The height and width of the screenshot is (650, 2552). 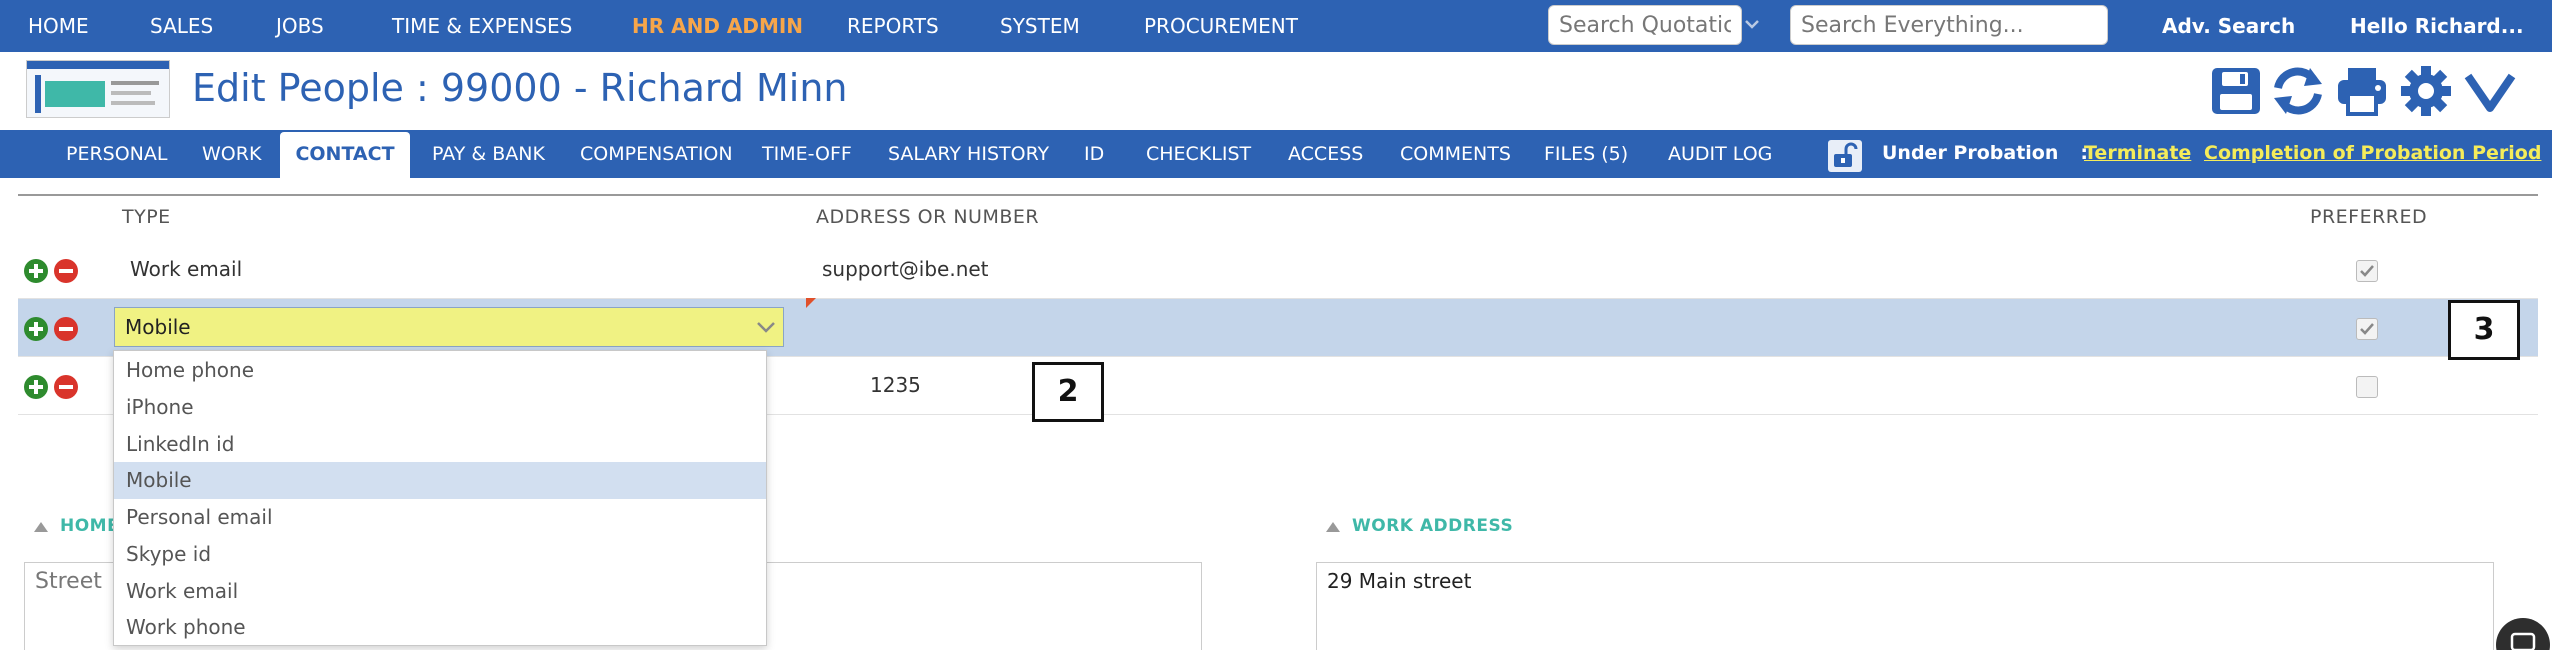 I want to click on print-icon, so click(x=2362, y=91).